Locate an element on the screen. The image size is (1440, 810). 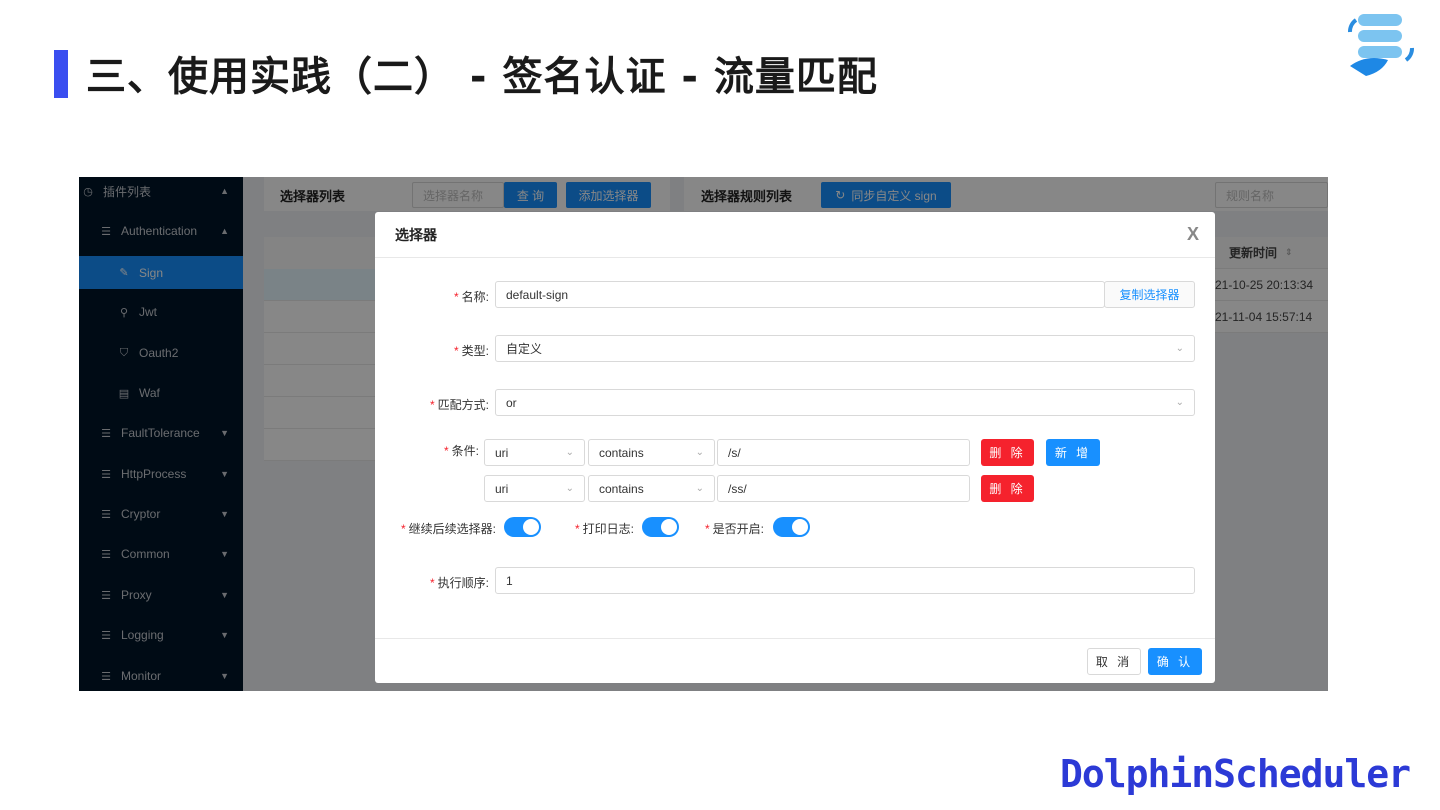
label-text: 名称: is located at coordinates (475, 297).